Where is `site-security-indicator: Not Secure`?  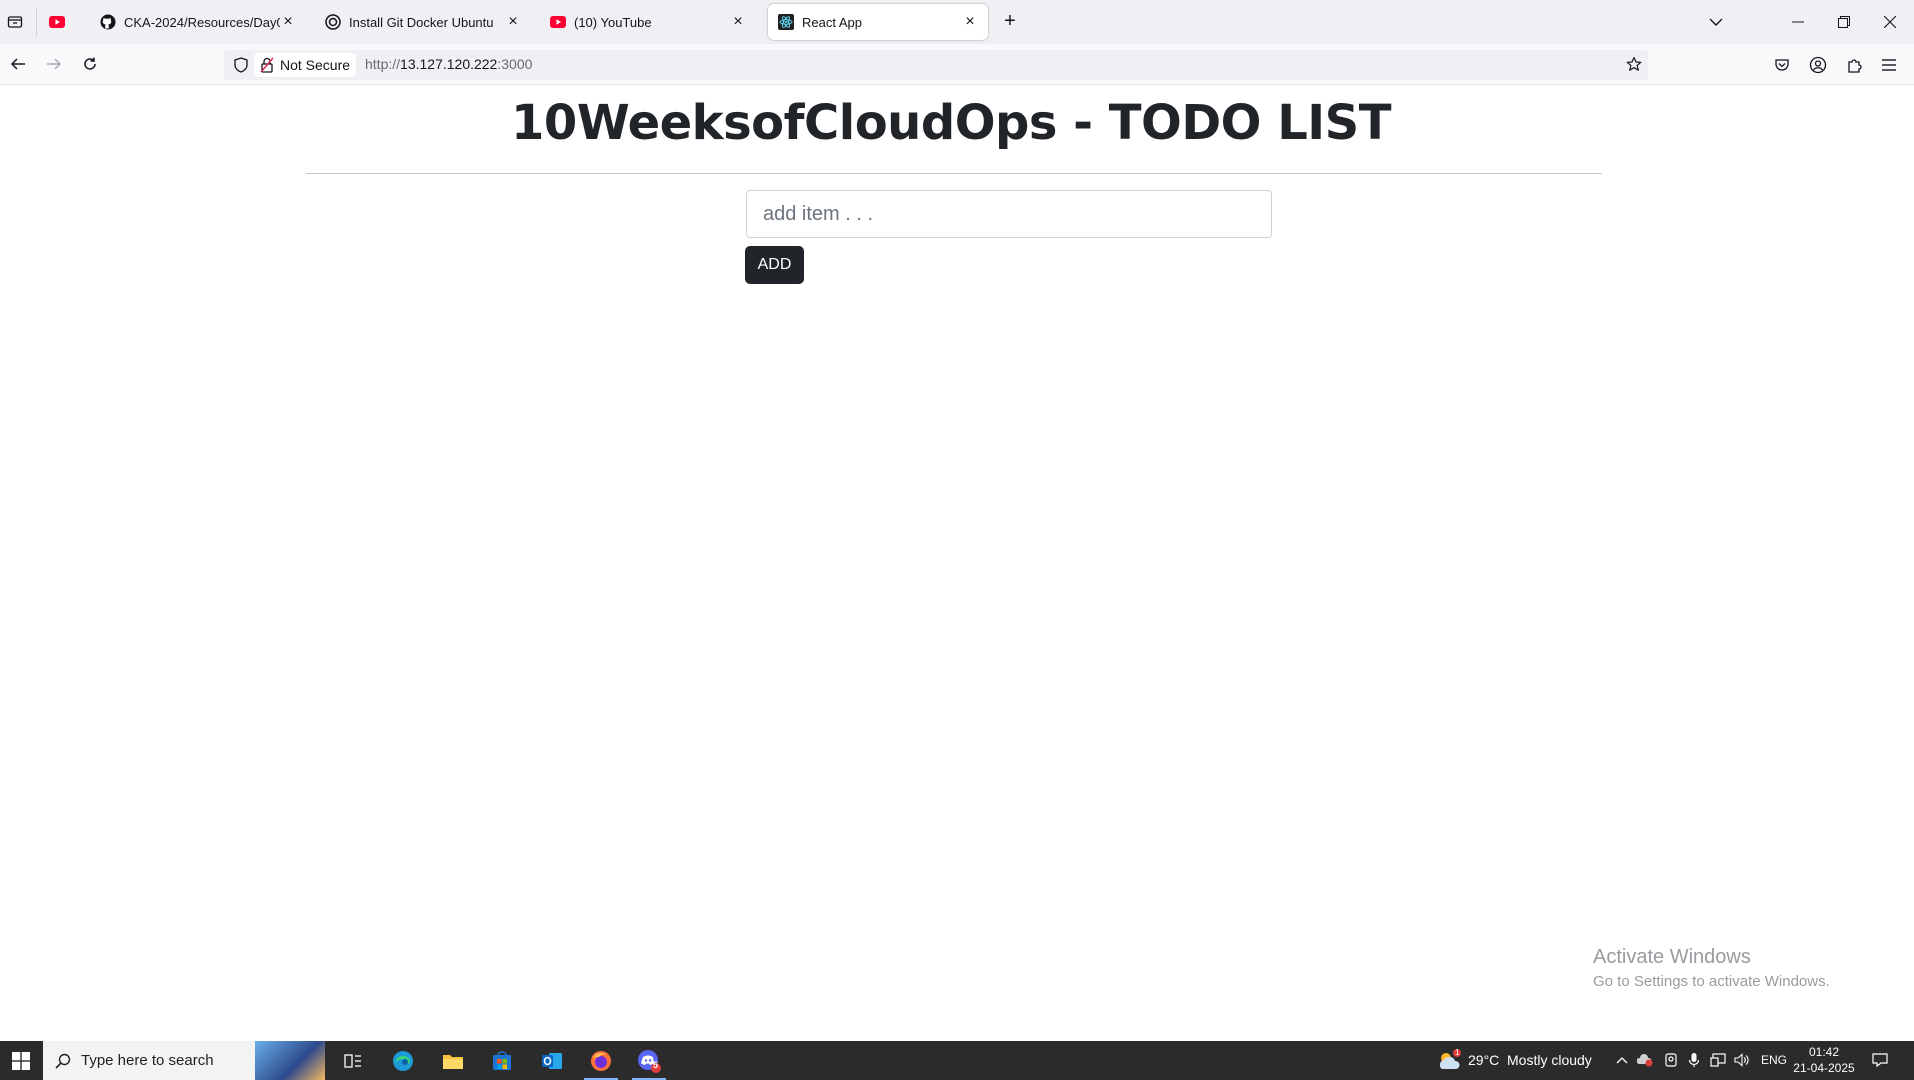 site-security-indicator: Not Secure is located at coordinates (305, 65).